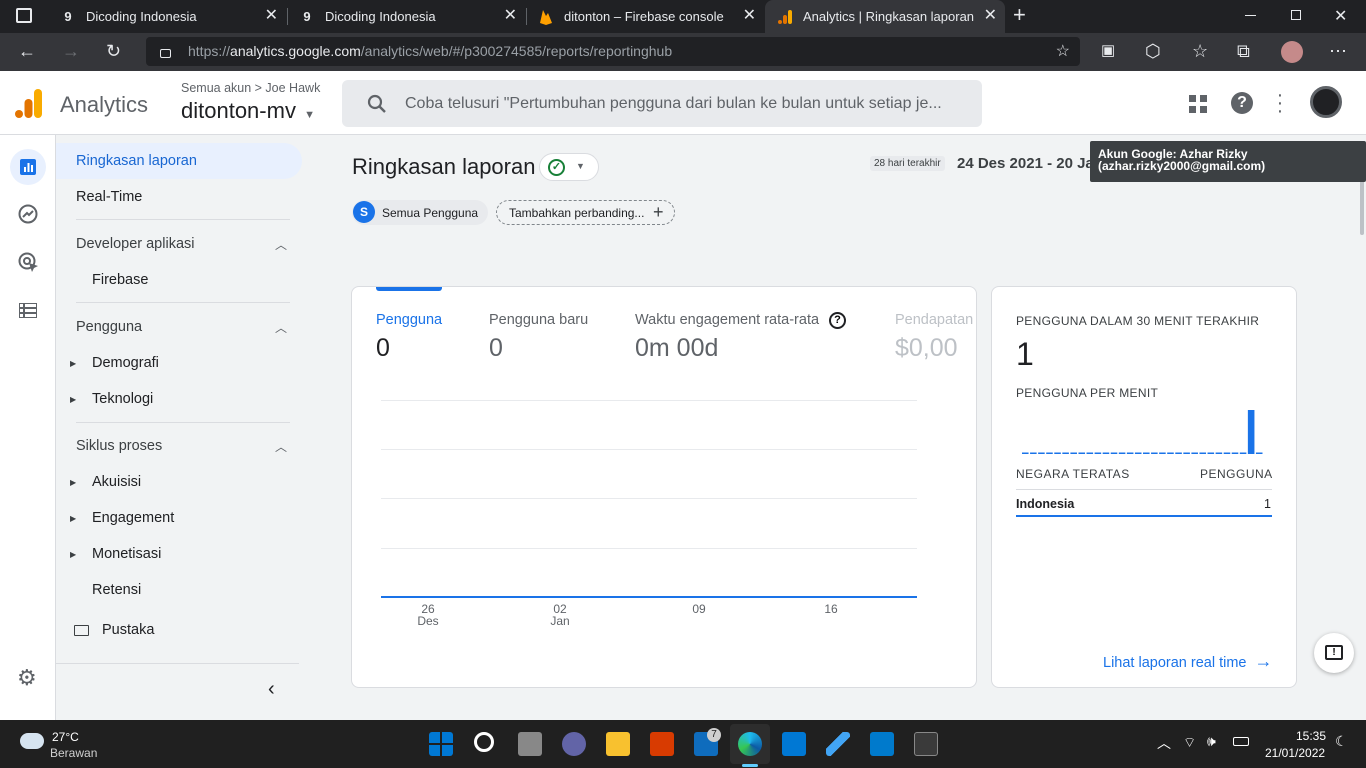 The height and width of the screenshot is (768, 1366). I want to click on nav-section-siklus: Siklus proses, so click(119, 446).